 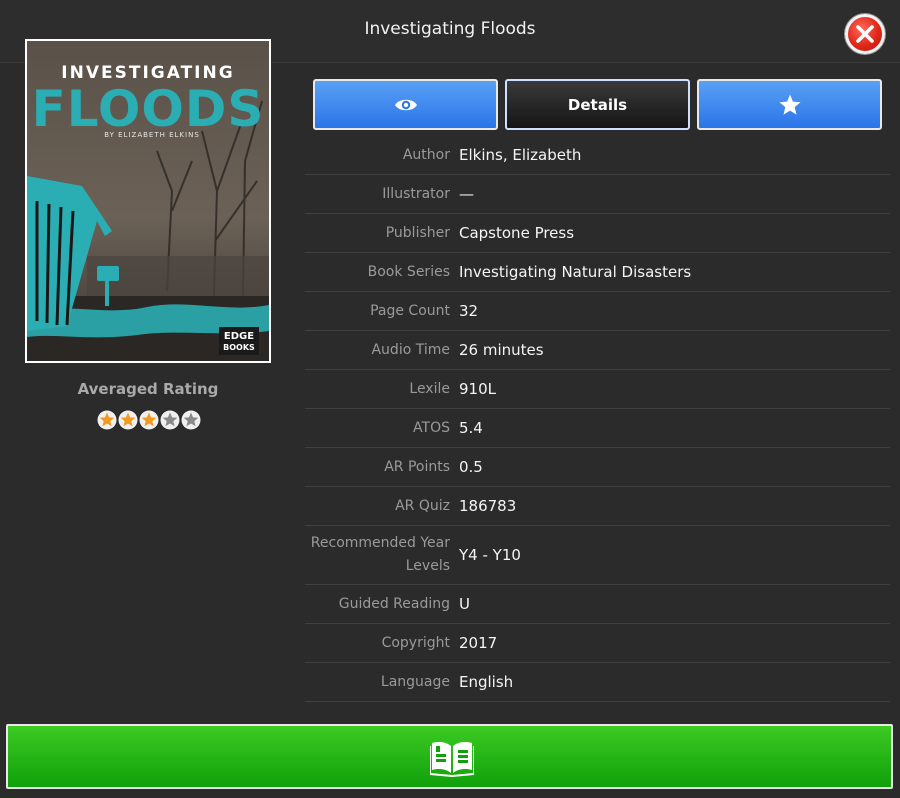 What do you see at coordinates (520, 155) in the screenshot?
I see `detail-value: Elkins, Elizabeth` at bounding box center [520, 155].